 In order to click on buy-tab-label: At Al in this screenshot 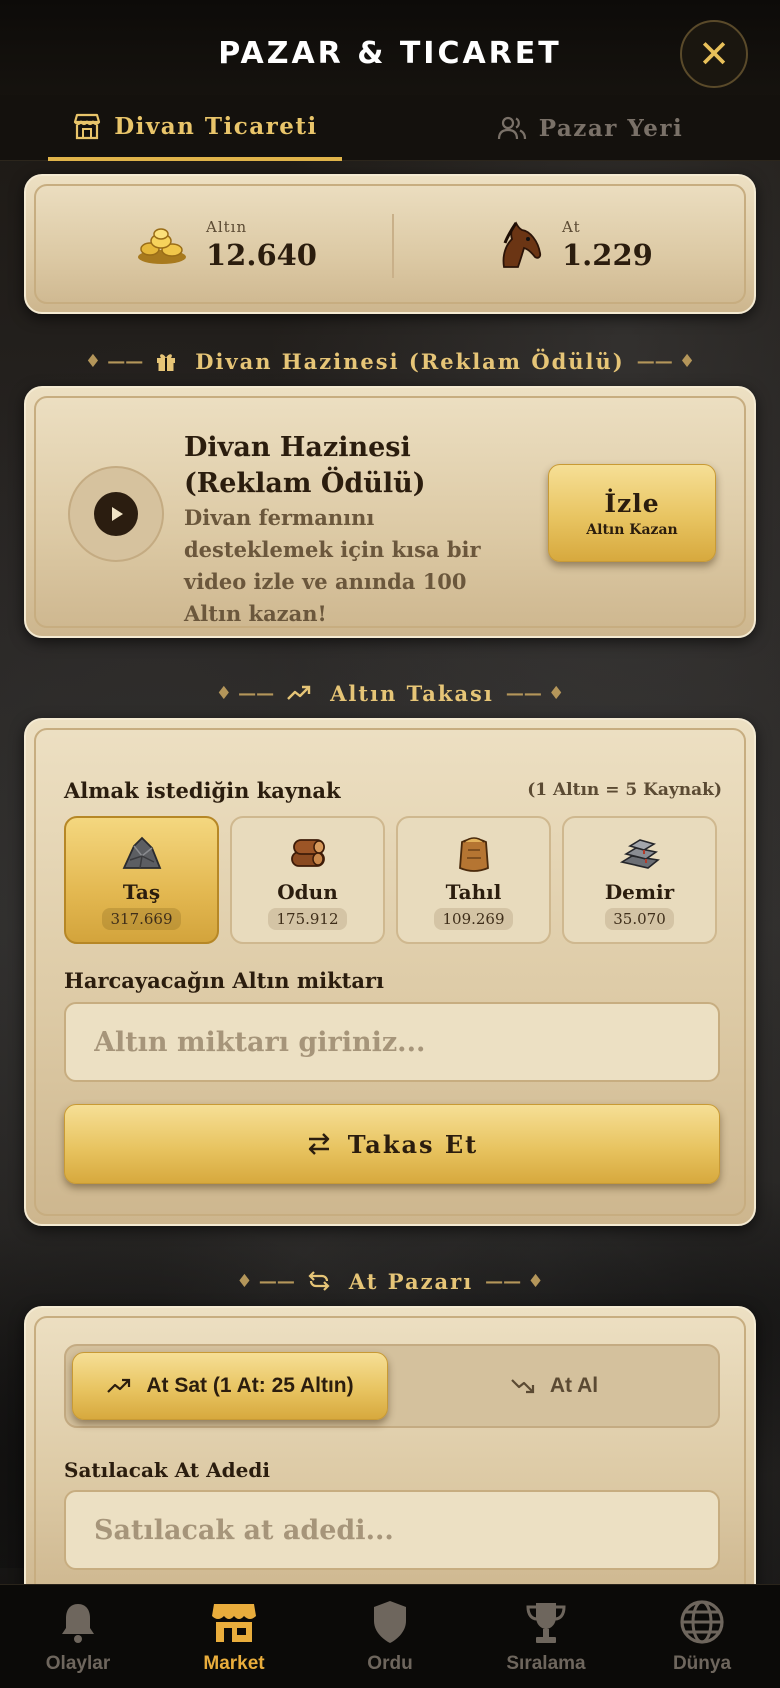, I will do `click(574, 1385)`.